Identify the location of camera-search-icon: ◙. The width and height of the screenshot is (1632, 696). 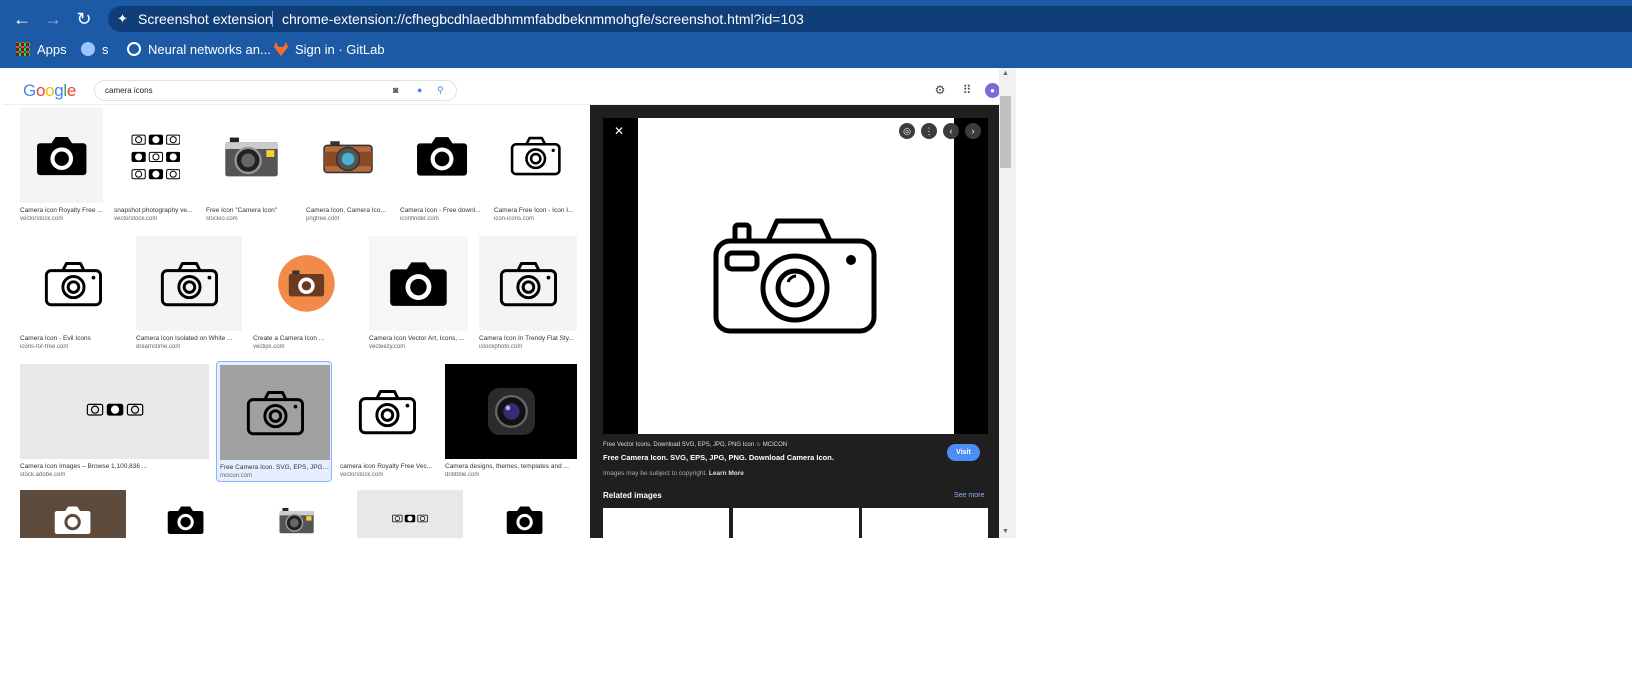
(395, 90).